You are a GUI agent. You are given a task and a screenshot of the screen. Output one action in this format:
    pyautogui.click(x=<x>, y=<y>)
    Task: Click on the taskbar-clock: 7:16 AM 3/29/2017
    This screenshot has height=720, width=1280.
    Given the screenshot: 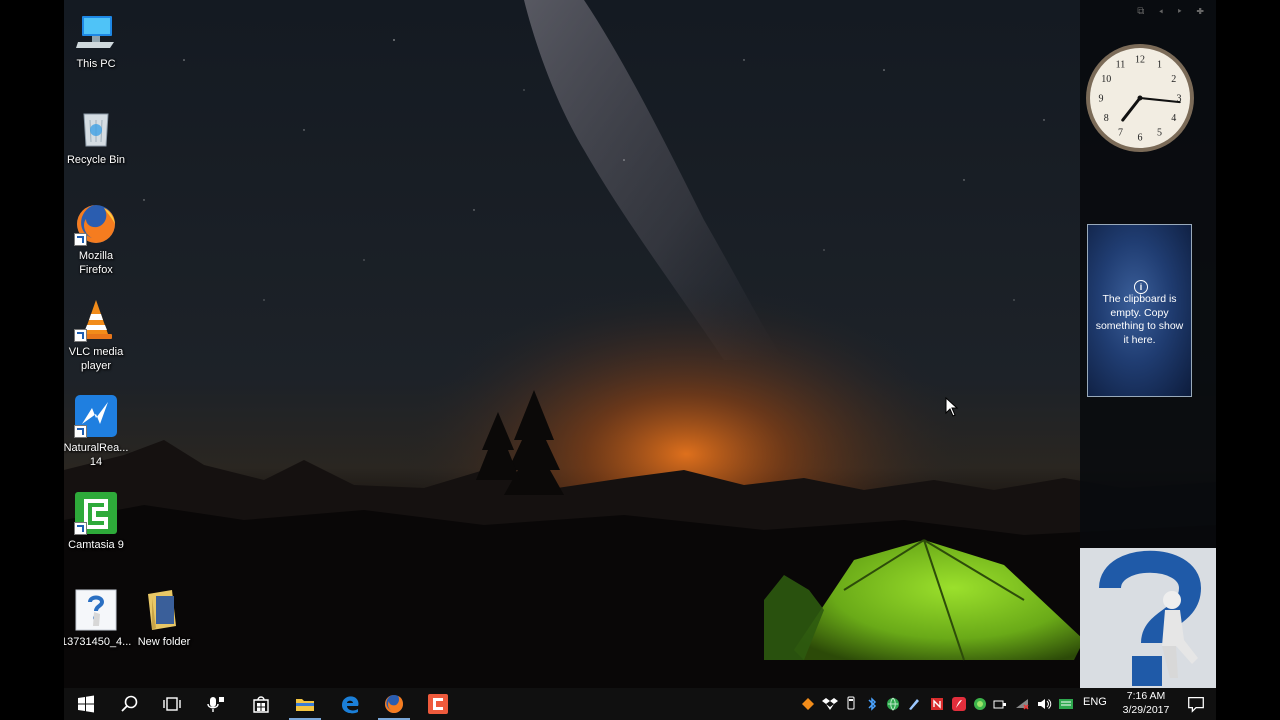 What is the action you would take?
    pyautogui.click(x=1146, y=703)
    